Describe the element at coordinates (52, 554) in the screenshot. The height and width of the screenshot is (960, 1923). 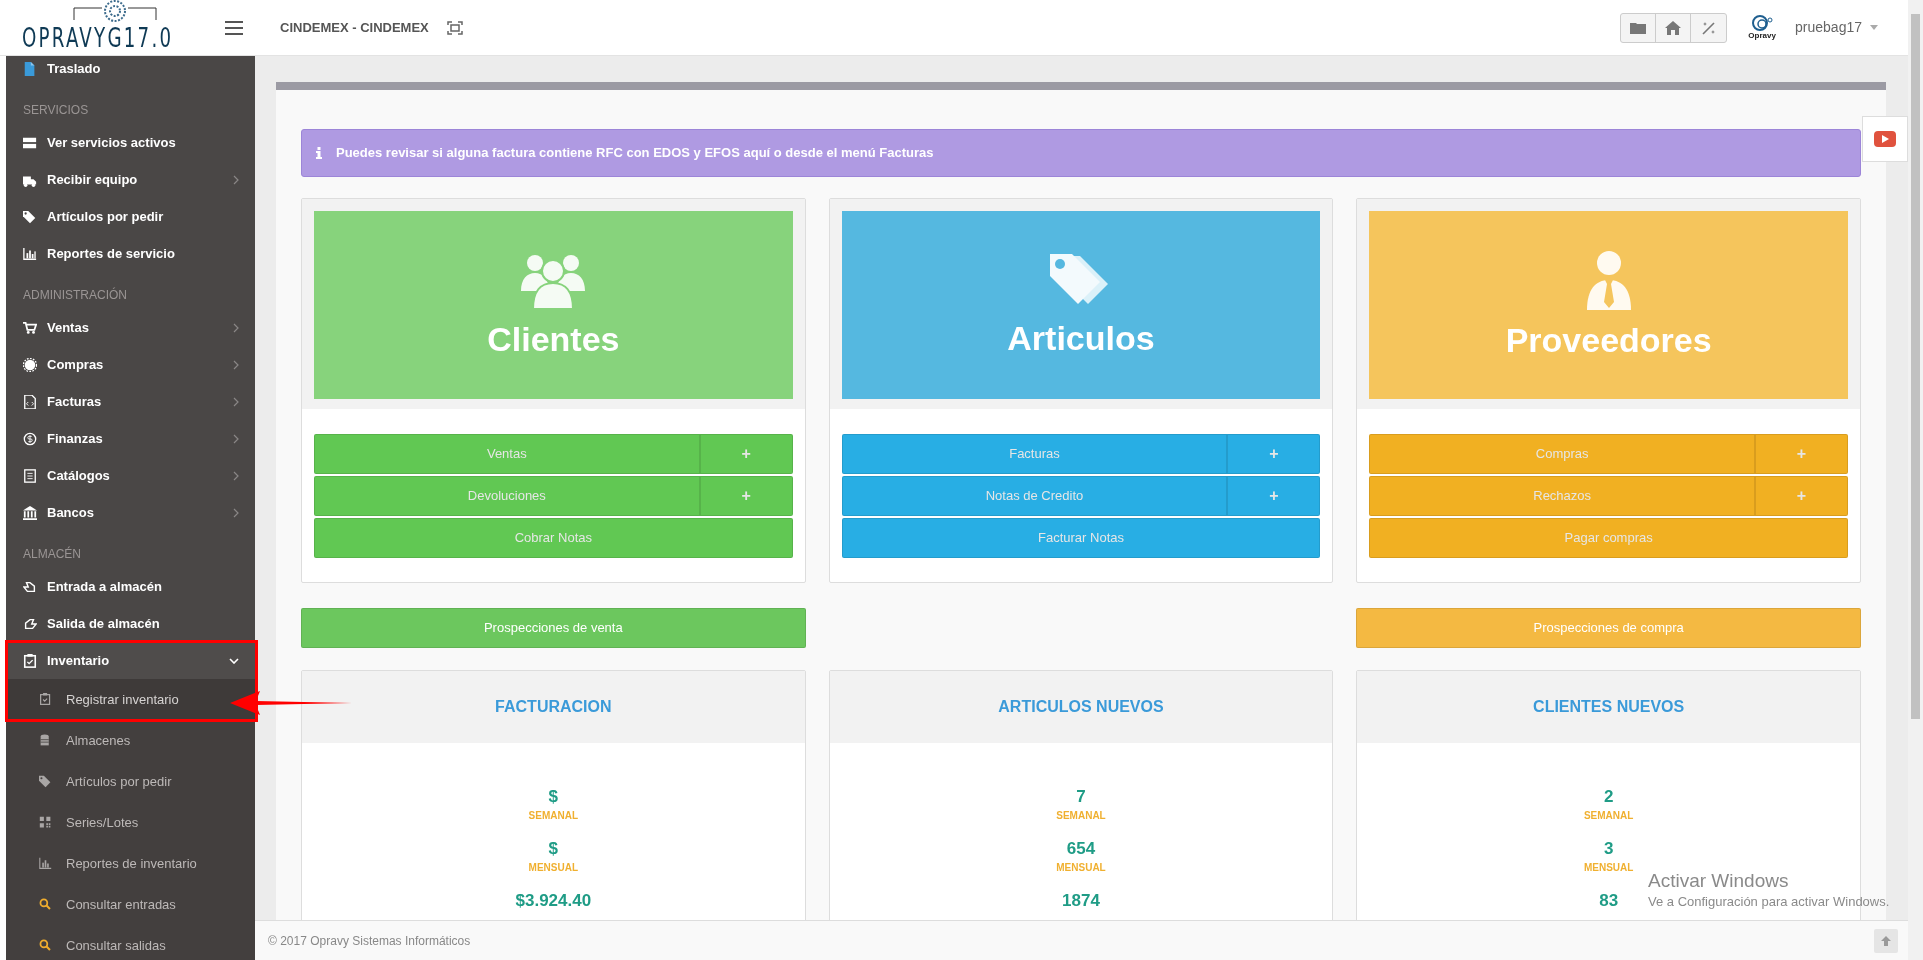
I see `section-header: ALMACÉN` at that location.